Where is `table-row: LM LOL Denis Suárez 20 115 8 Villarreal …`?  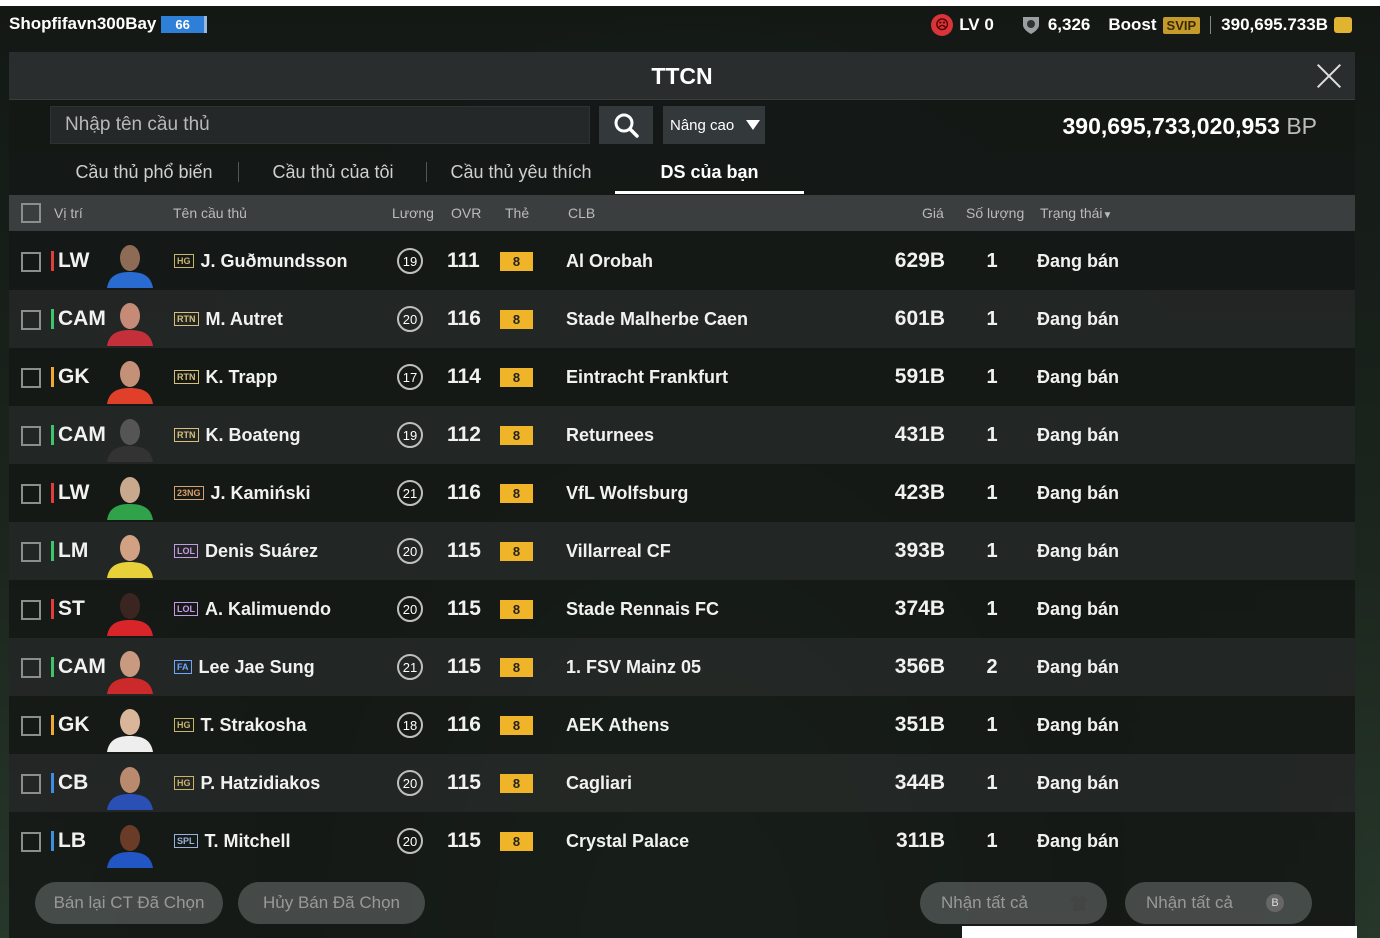 table-row: LM LOL Denis Suárez 20 115 8 Villarreal … is located at coordinates (682, 551).